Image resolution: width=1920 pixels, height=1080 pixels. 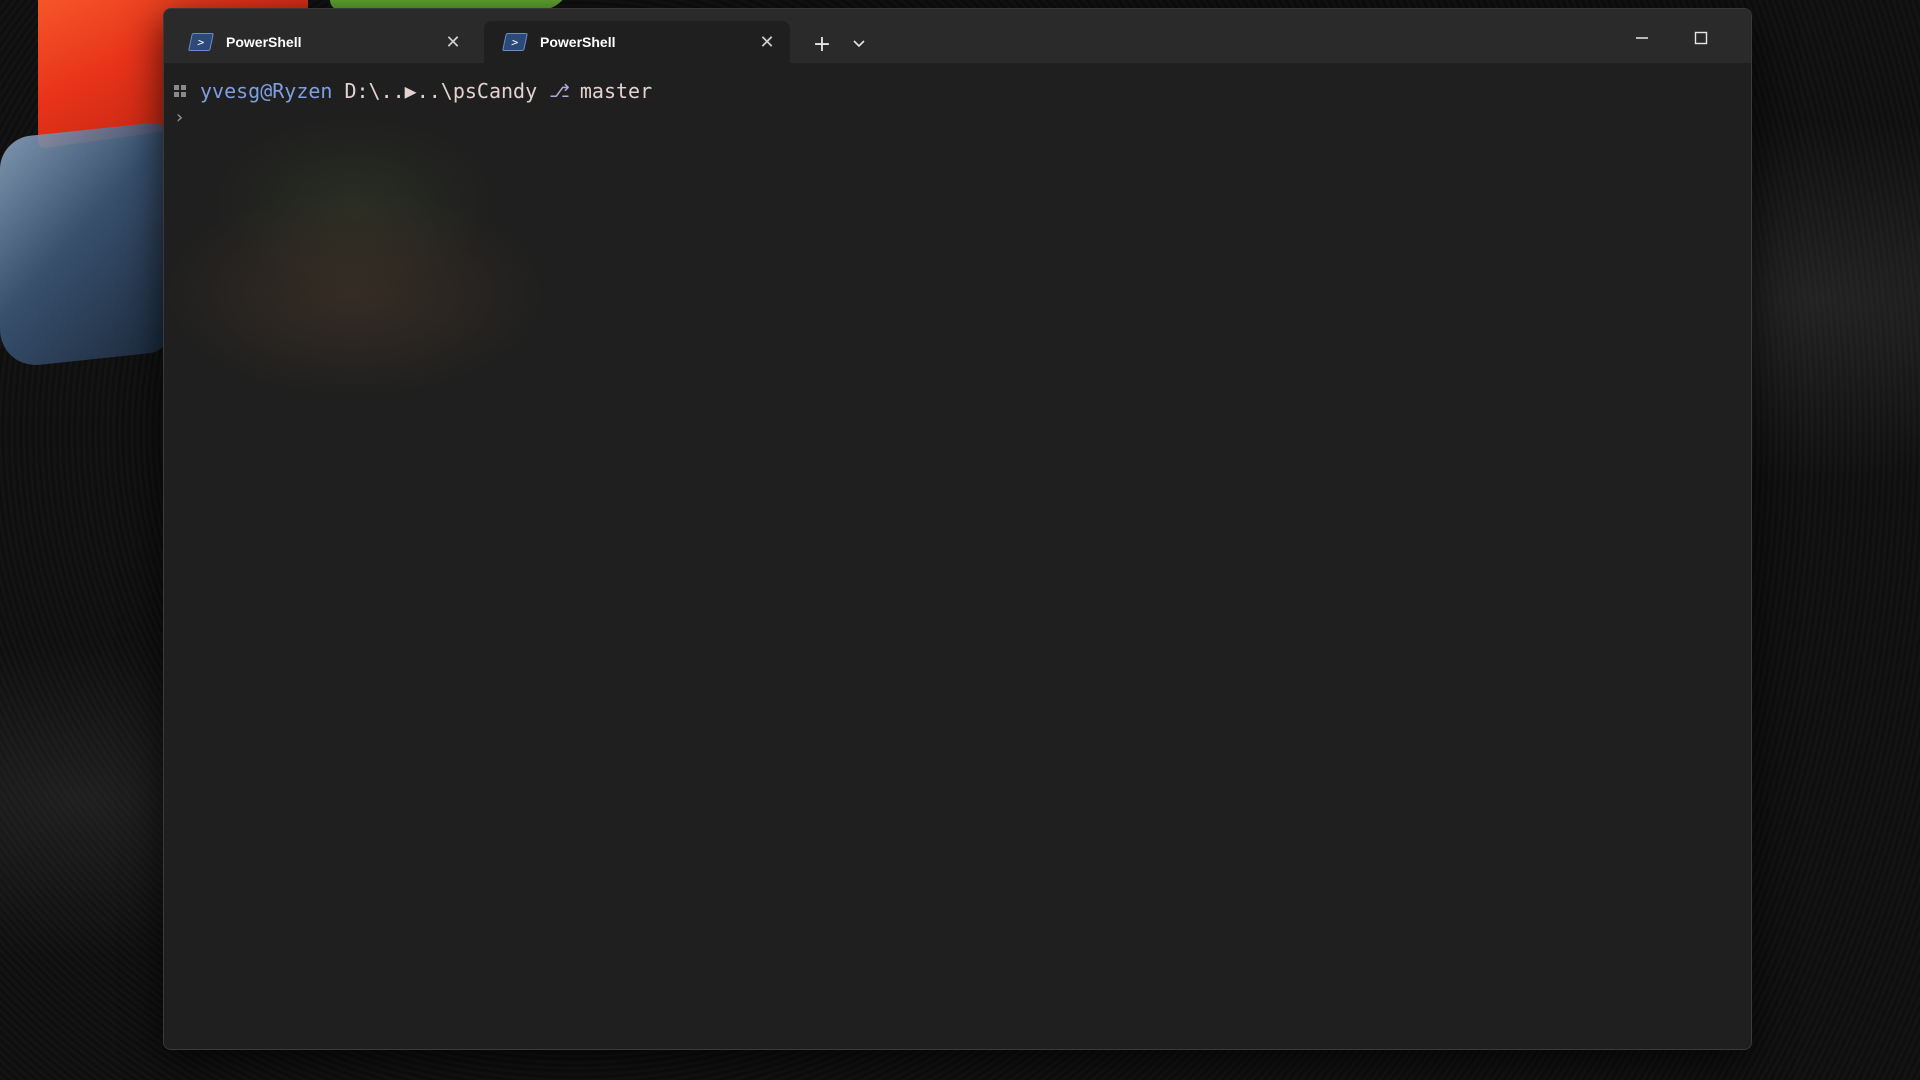 I want to click on tab-powershell-1: > PowerShell ✕, so click(x=323, y=42).